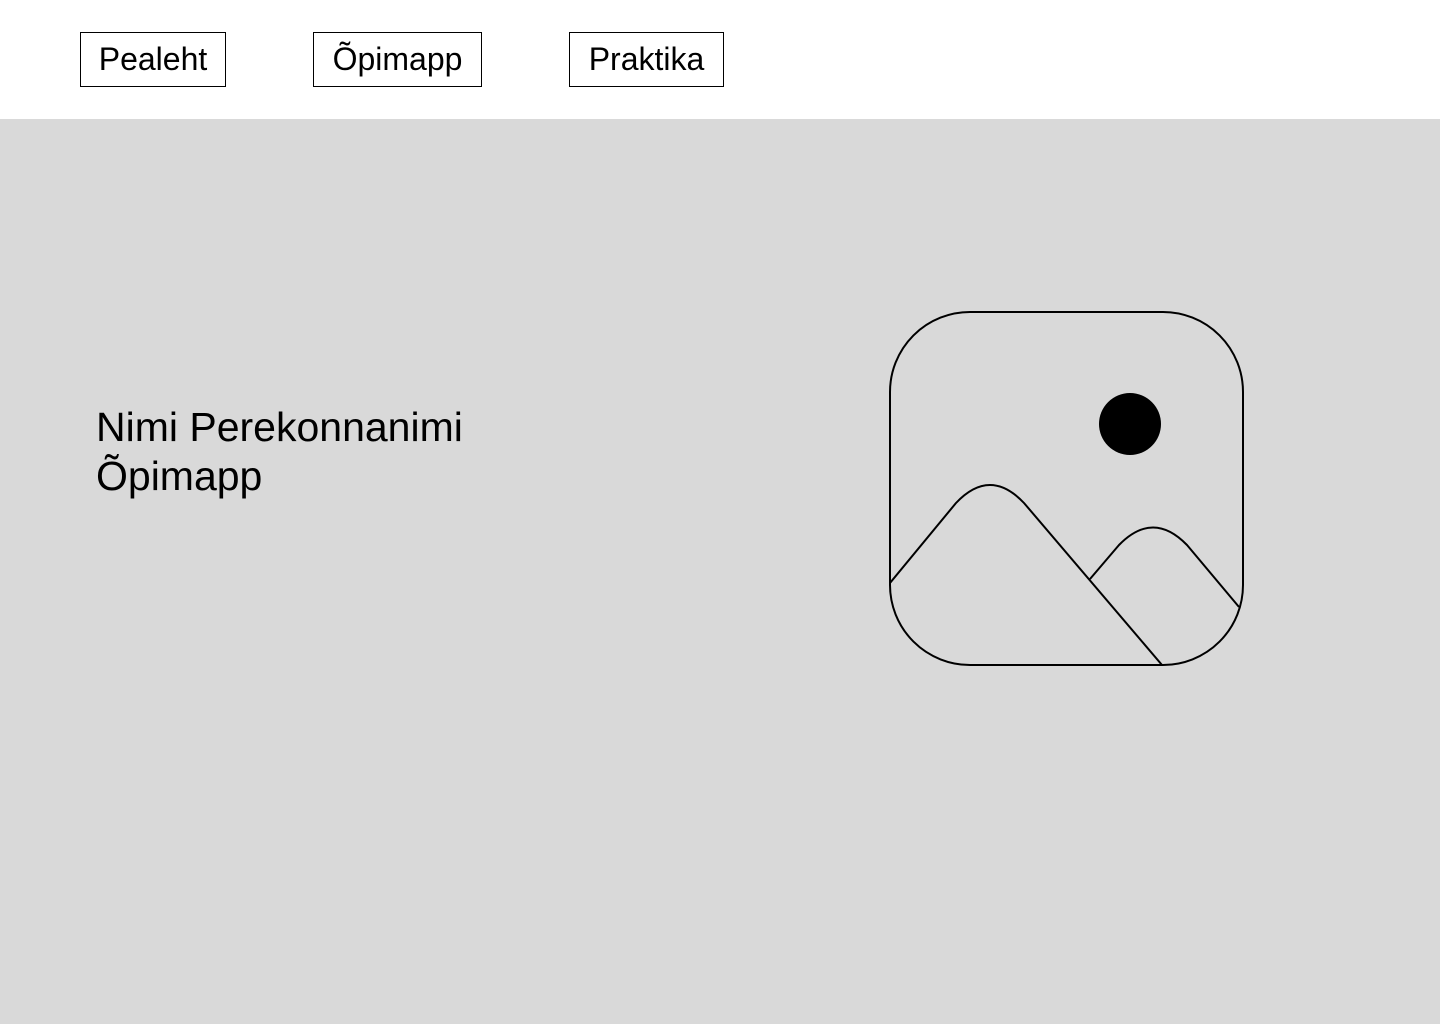 This screenshot has height=1024, width=1440. Describe the element at coordinates (646, 59) in the screenshot. I see `nav-button-praktika: Praktika` at that location.